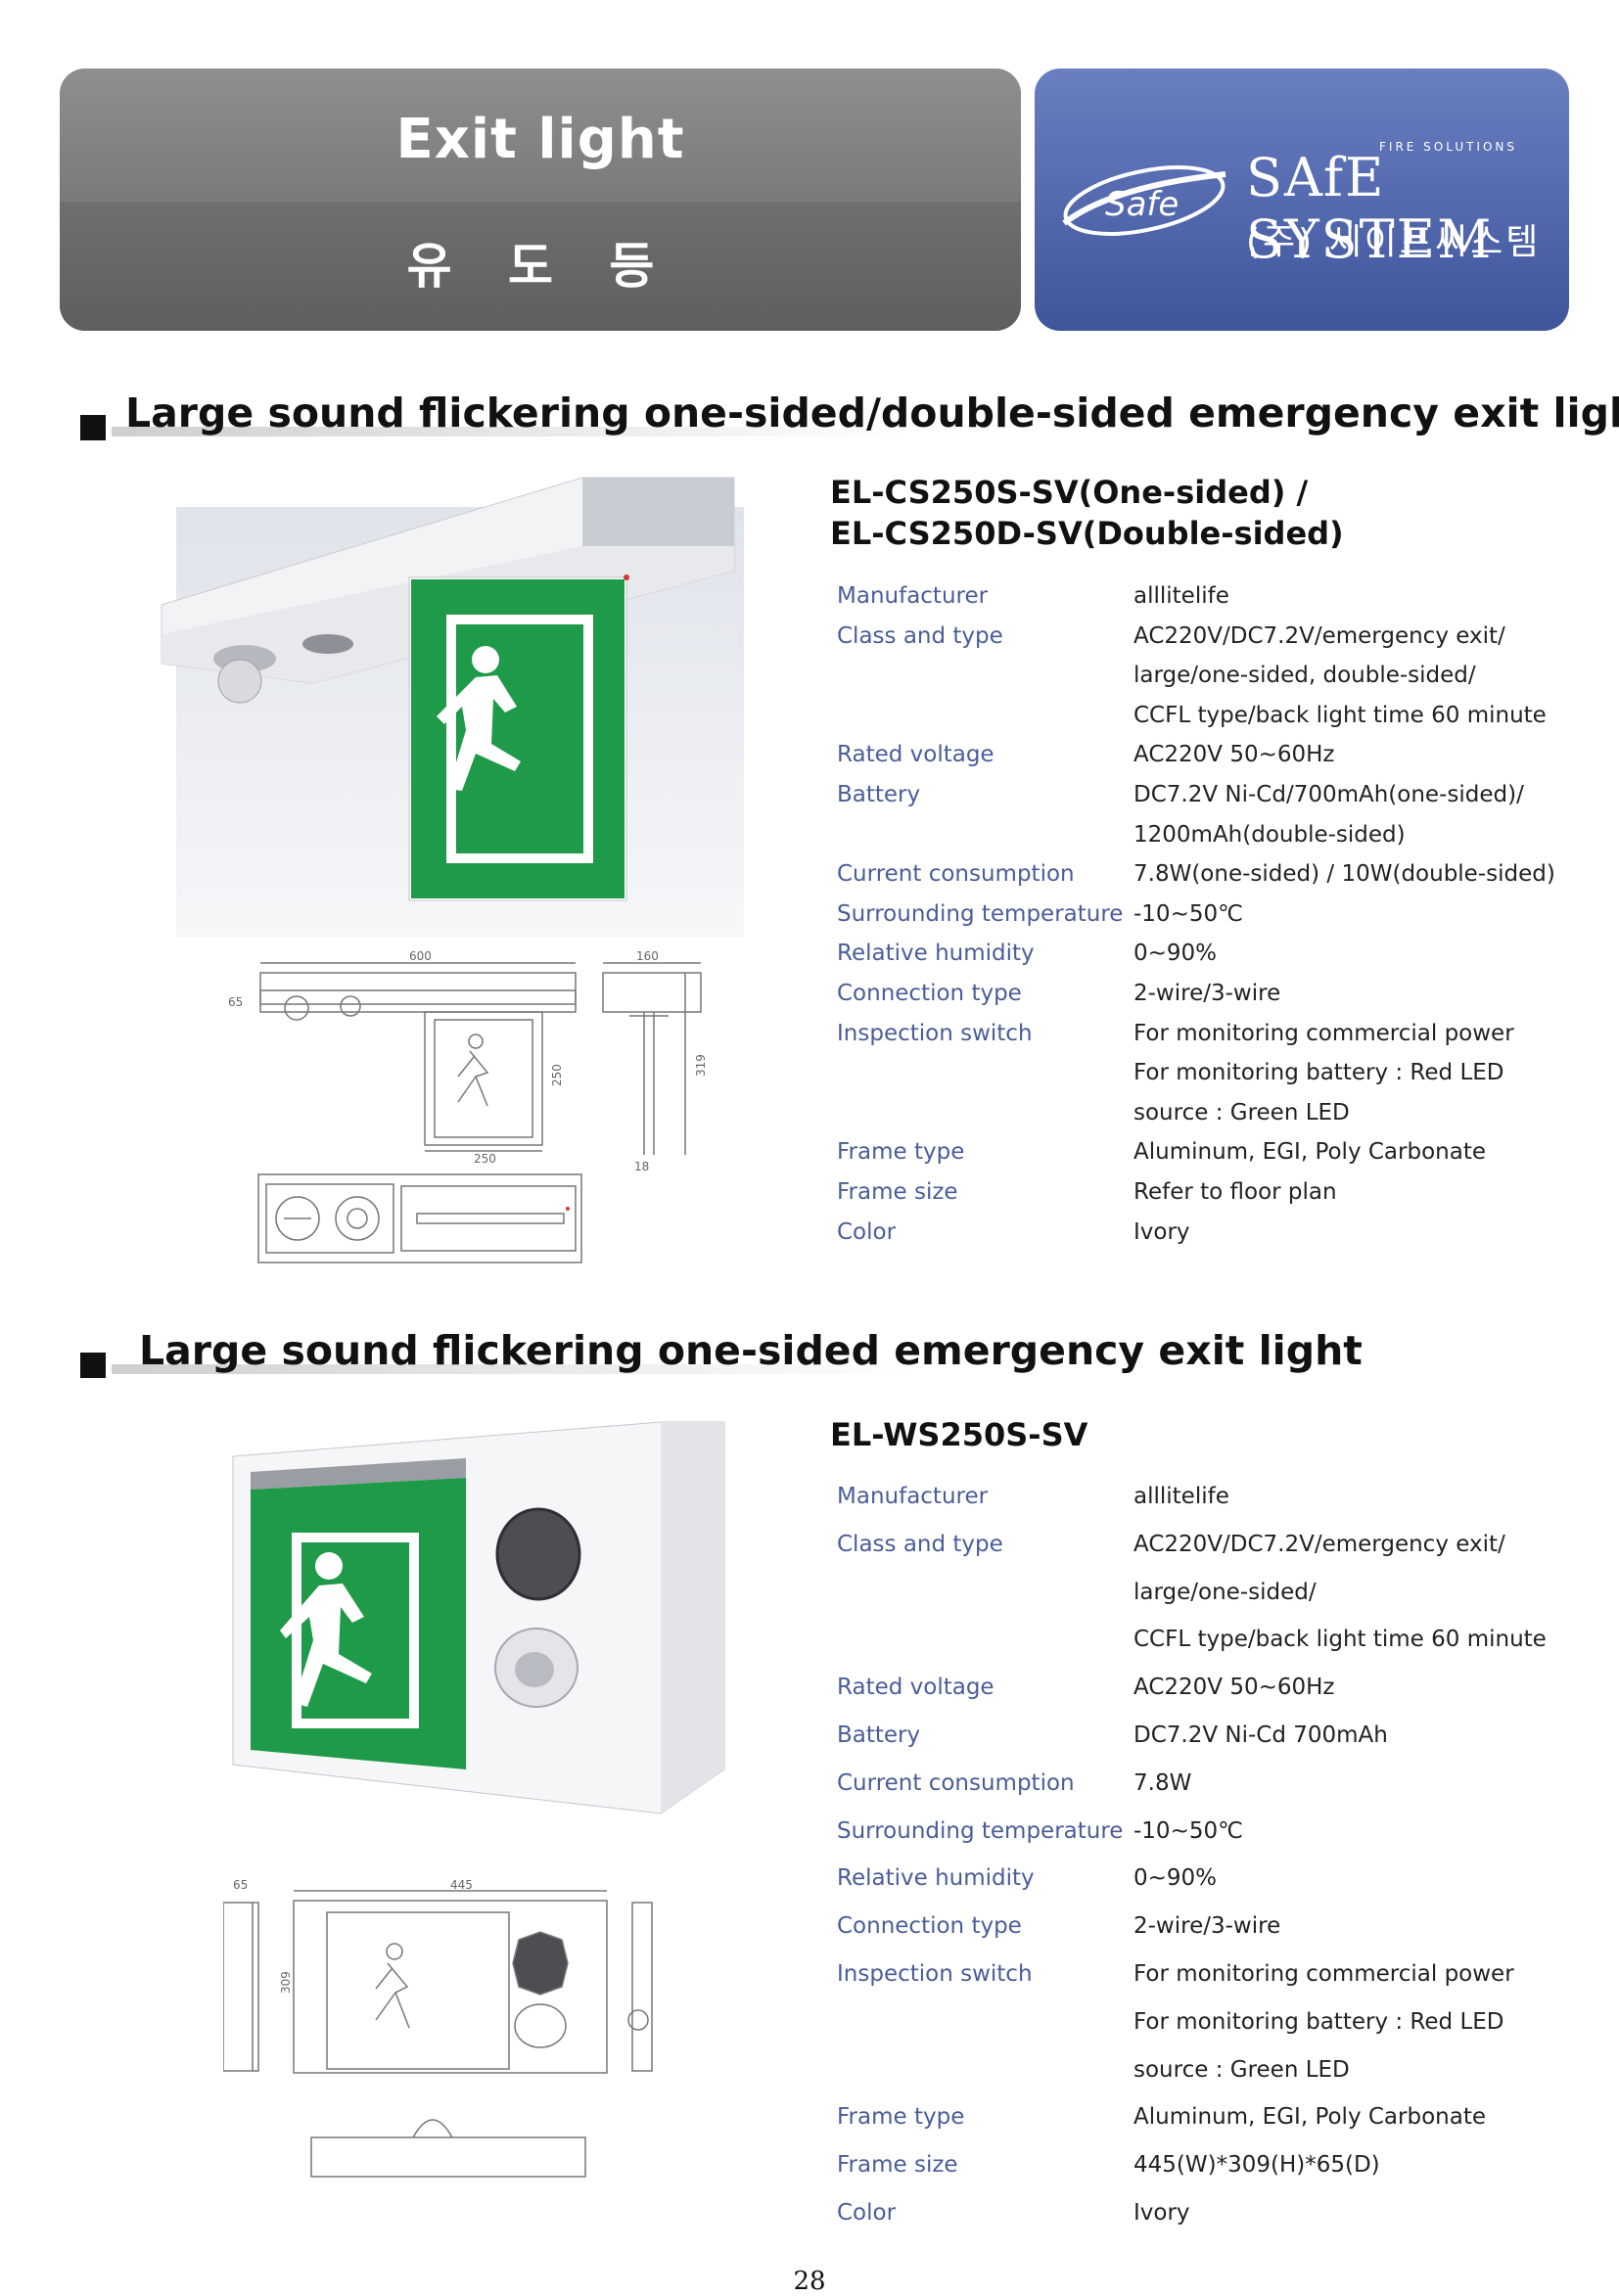 The width and height of the screenshot is (1619, 2296). What do you see at coordinates (540, 200) in the screenshot?
I see `header-title-panel: Exit light 유 도 등` at bounding box center [540, 200].